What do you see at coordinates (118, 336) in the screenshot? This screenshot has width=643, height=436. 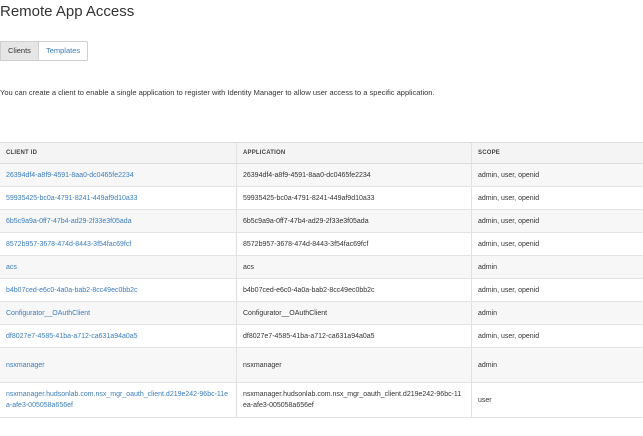 I see `client-id-link: df8027e7-4585-41ba-a712-ca631a94a0a5` at bounding box center [118, 336].